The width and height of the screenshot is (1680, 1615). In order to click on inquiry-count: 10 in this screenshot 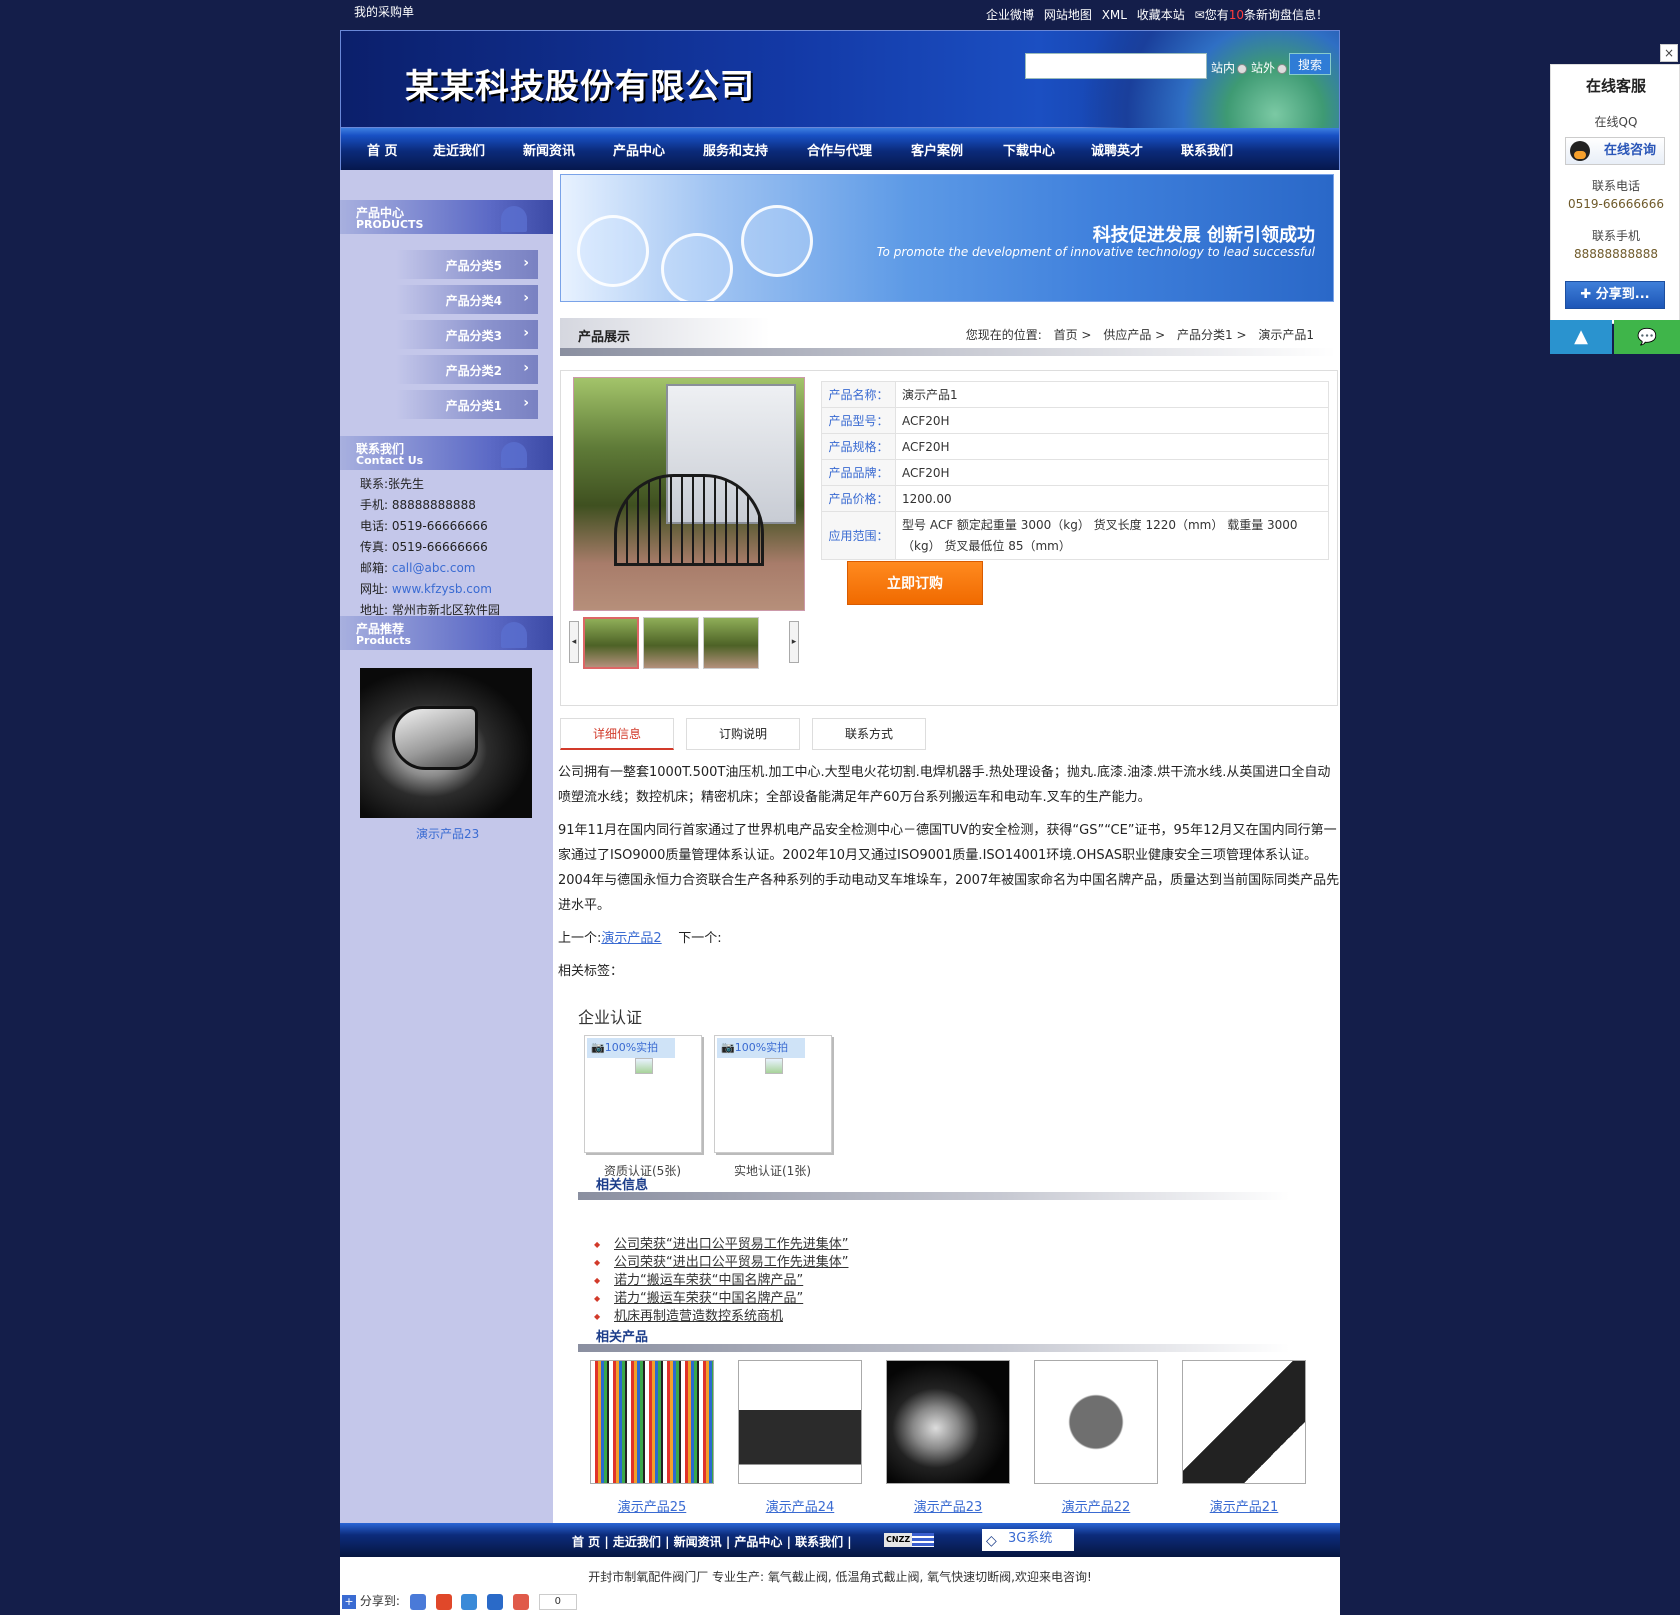, I will do `click(1236, 15)`.